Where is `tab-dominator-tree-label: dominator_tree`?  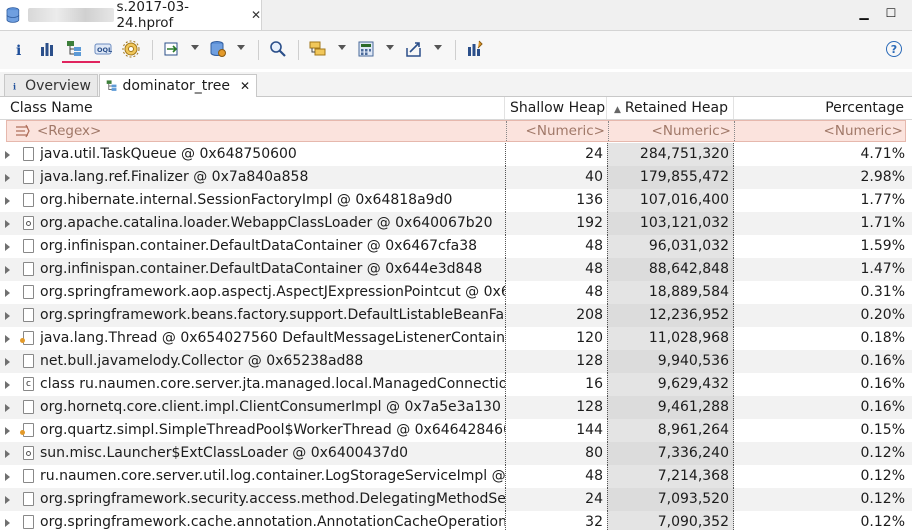 tab-dominator-tree-label: dominator_tree is located at coordinates (176, 86).